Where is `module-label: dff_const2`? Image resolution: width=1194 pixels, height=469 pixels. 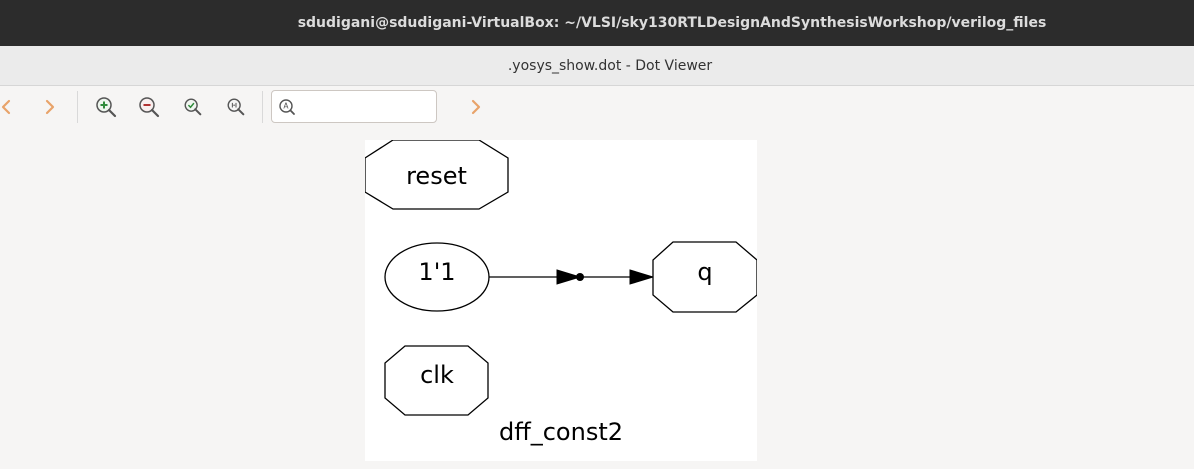 module-label: dff_const2 is located at coordinates (561, 432).